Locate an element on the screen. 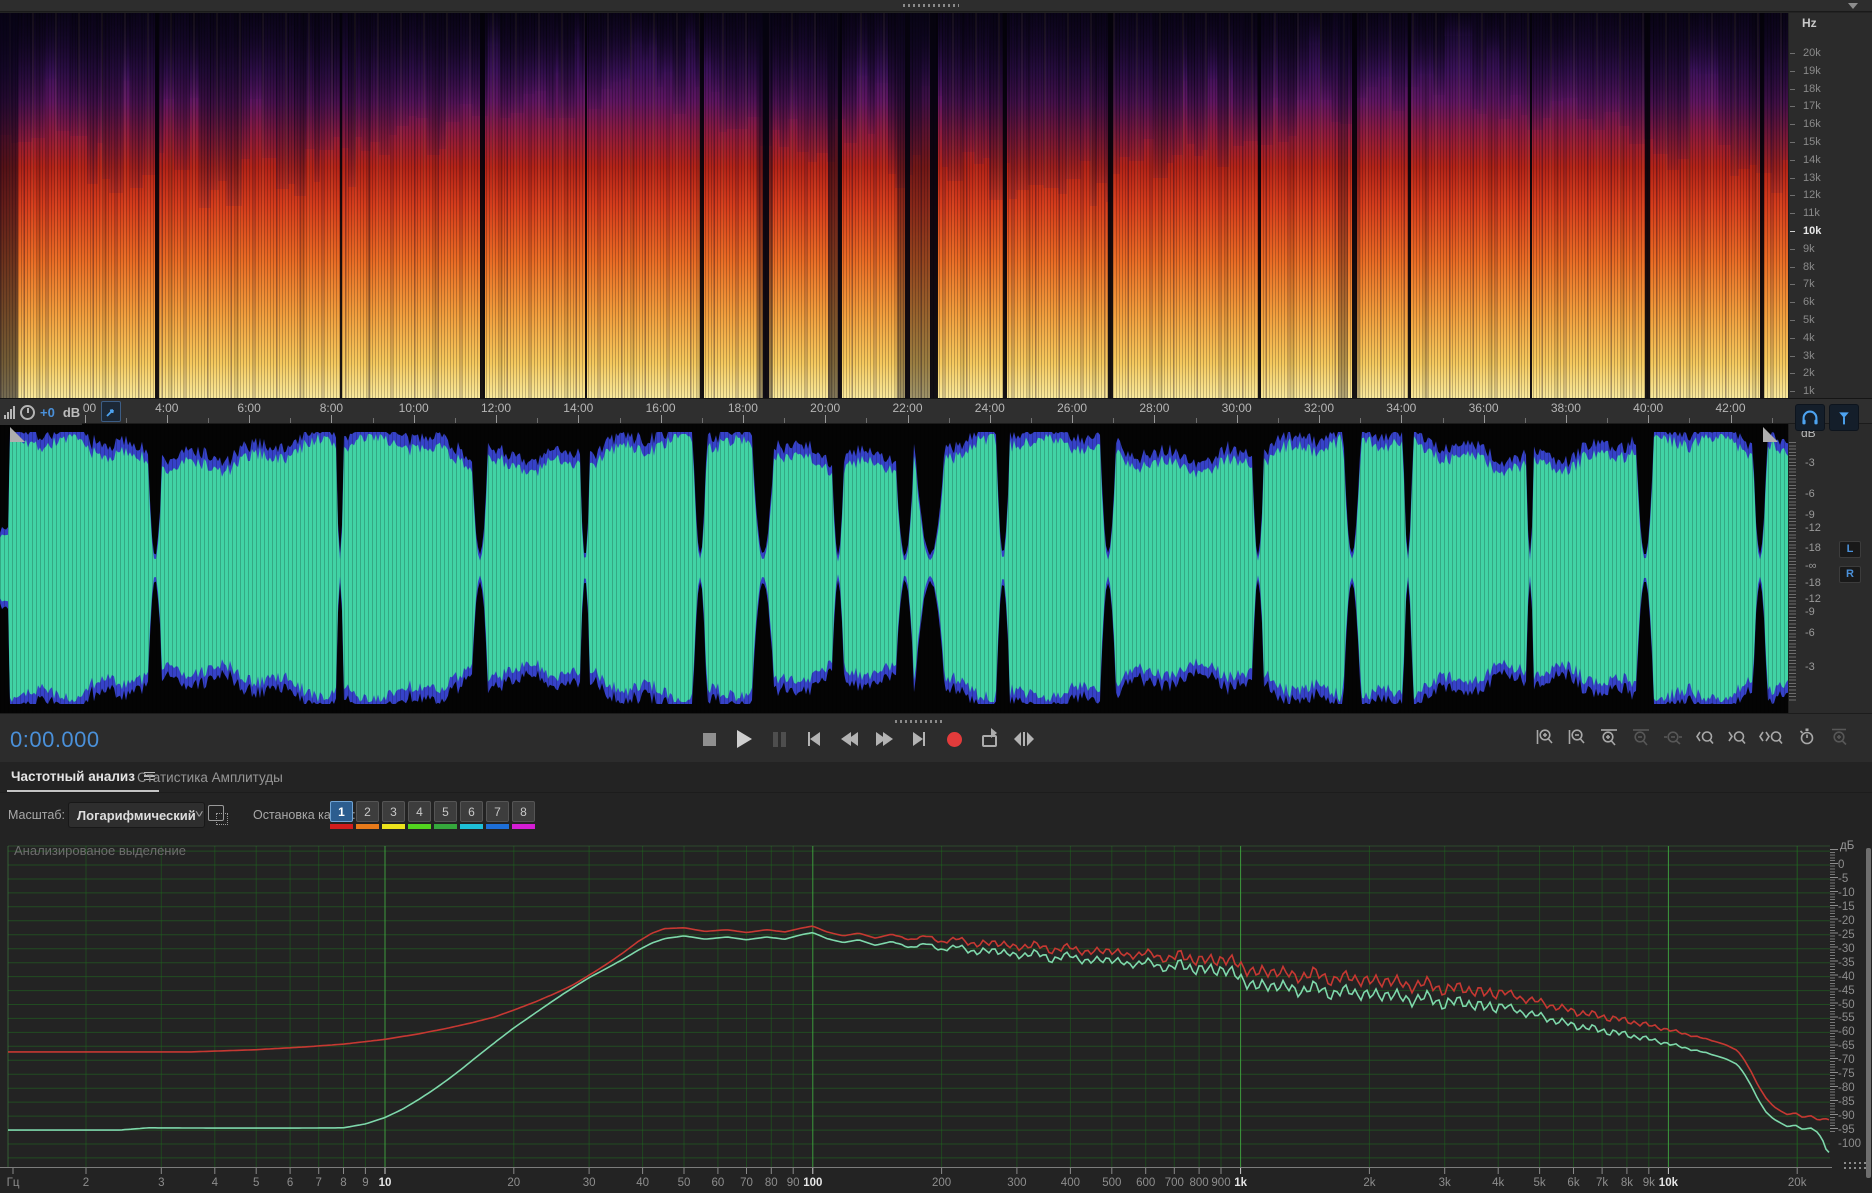 This screenshot has height=1193, width=1872. fast-forward-button is located at coordinates (884, 739).